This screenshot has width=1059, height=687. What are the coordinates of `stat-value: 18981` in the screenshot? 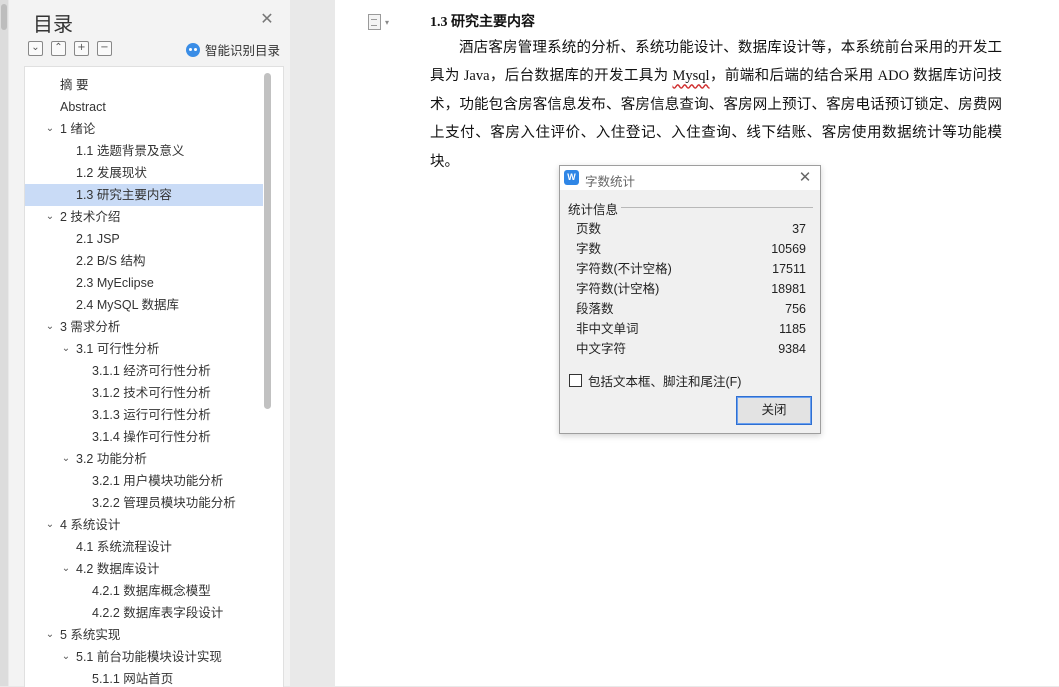 It's located at (788, 289).